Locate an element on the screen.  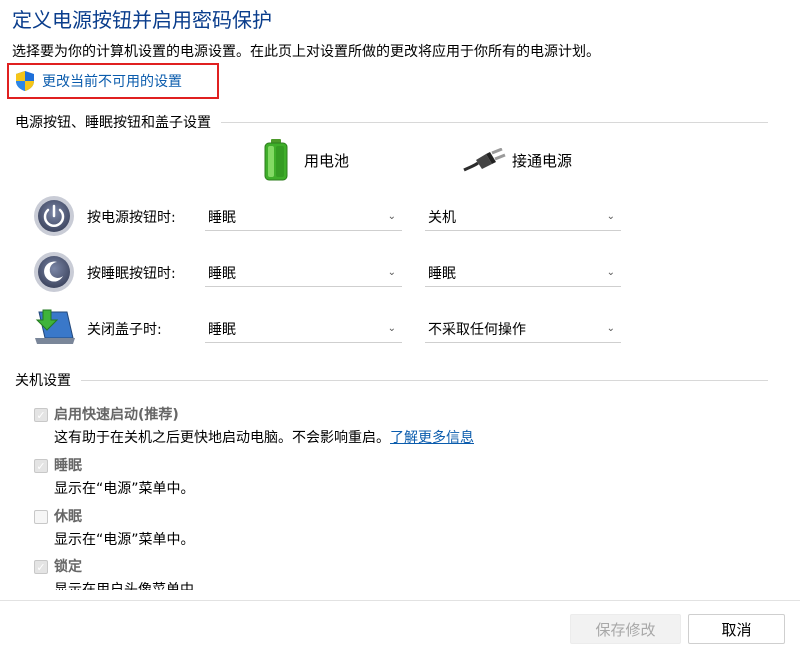
power-button-icon is located at coordinates (54, 218).